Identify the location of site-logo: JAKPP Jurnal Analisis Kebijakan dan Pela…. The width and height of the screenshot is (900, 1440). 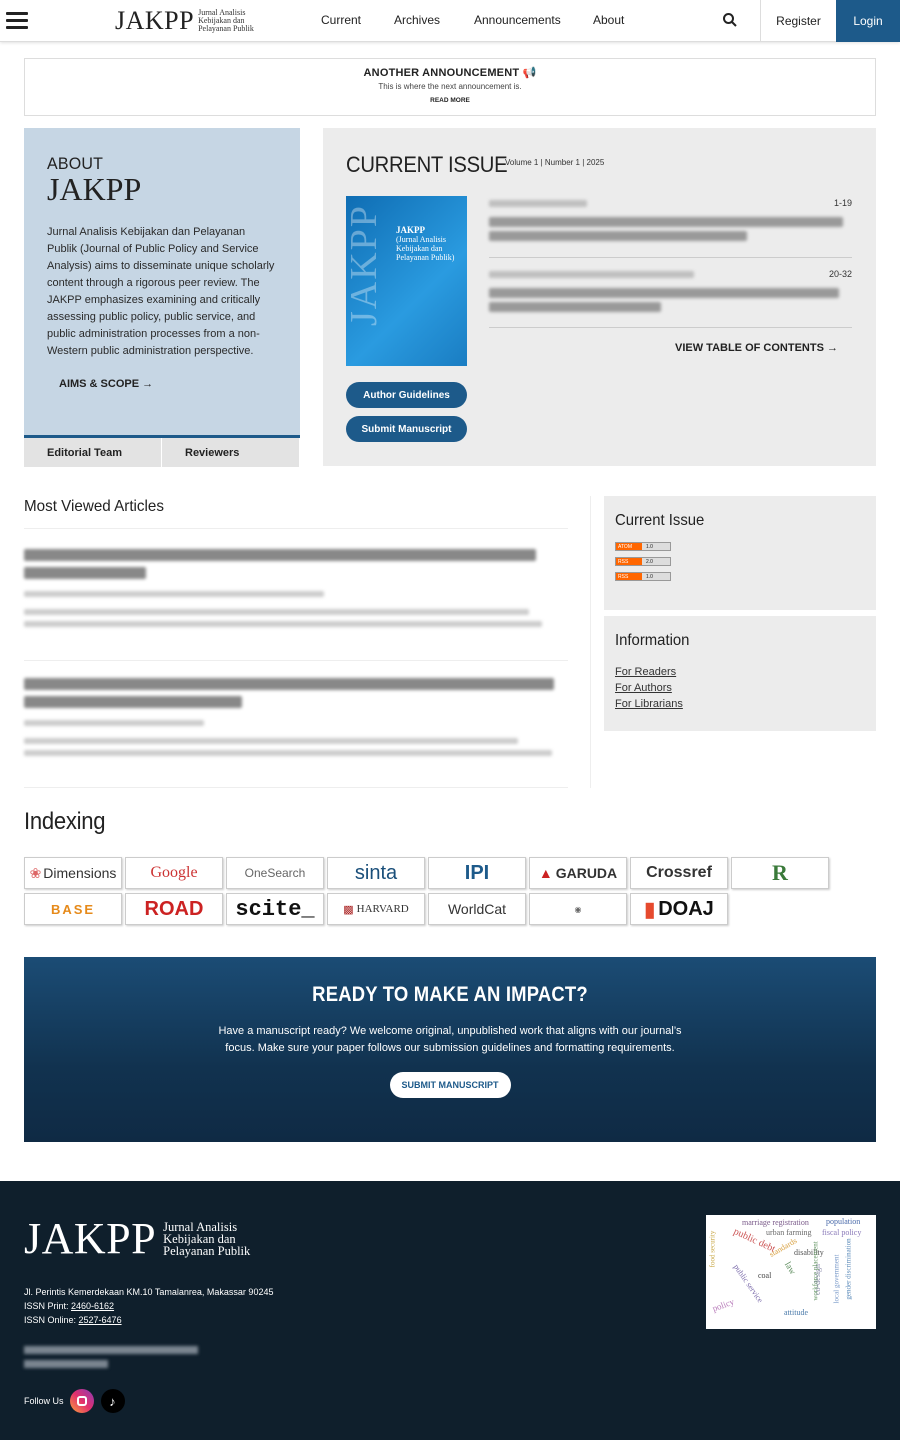
(184, 21).